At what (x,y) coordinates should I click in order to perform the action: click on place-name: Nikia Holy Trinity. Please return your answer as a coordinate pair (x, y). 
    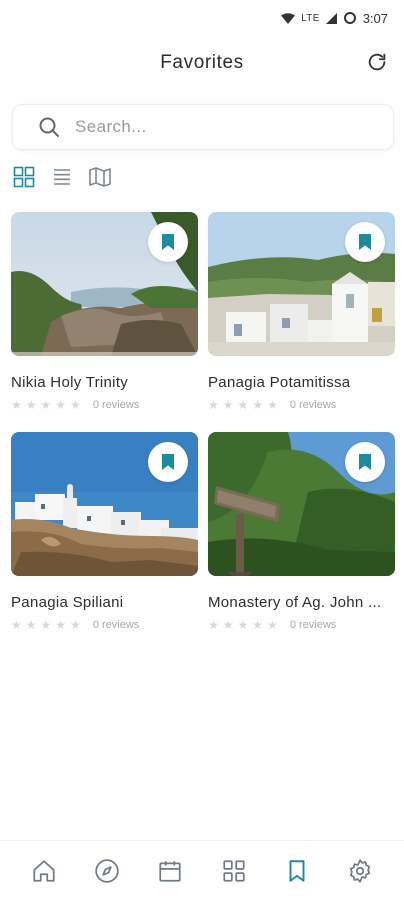
    Looking at the image, I should click on (104, 382).